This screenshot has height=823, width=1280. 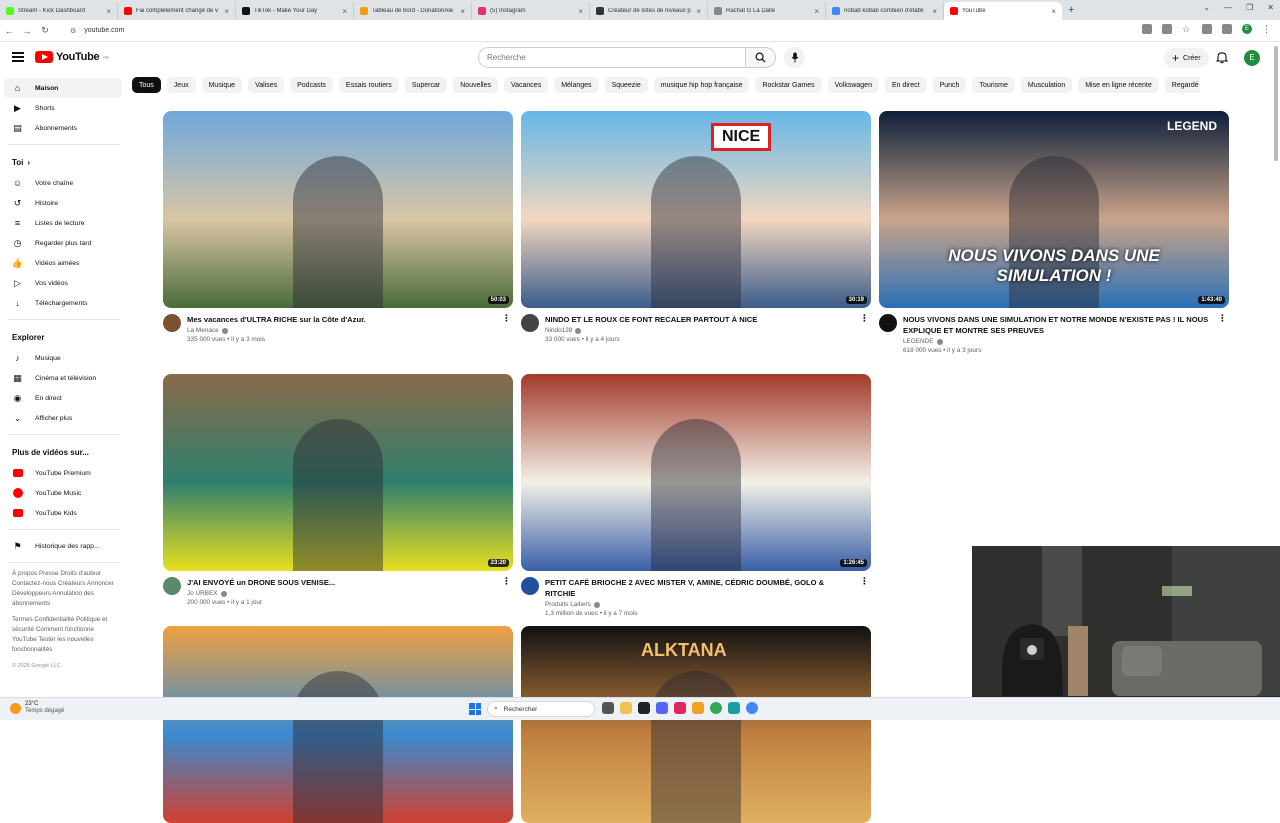 I want to click on video-thumbnail, so click(x=338, y=724).